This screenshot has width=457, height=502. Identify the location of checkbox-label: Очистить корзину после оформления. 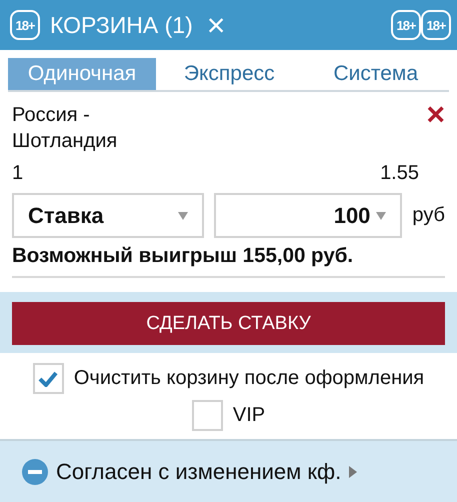
(249, 378).